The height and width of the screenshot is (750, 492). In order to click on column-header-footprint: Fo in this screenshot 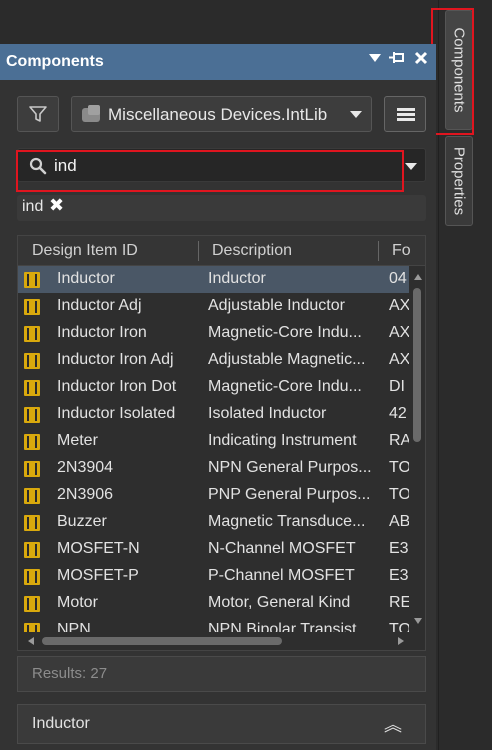, I will do `click(402, 251)`.